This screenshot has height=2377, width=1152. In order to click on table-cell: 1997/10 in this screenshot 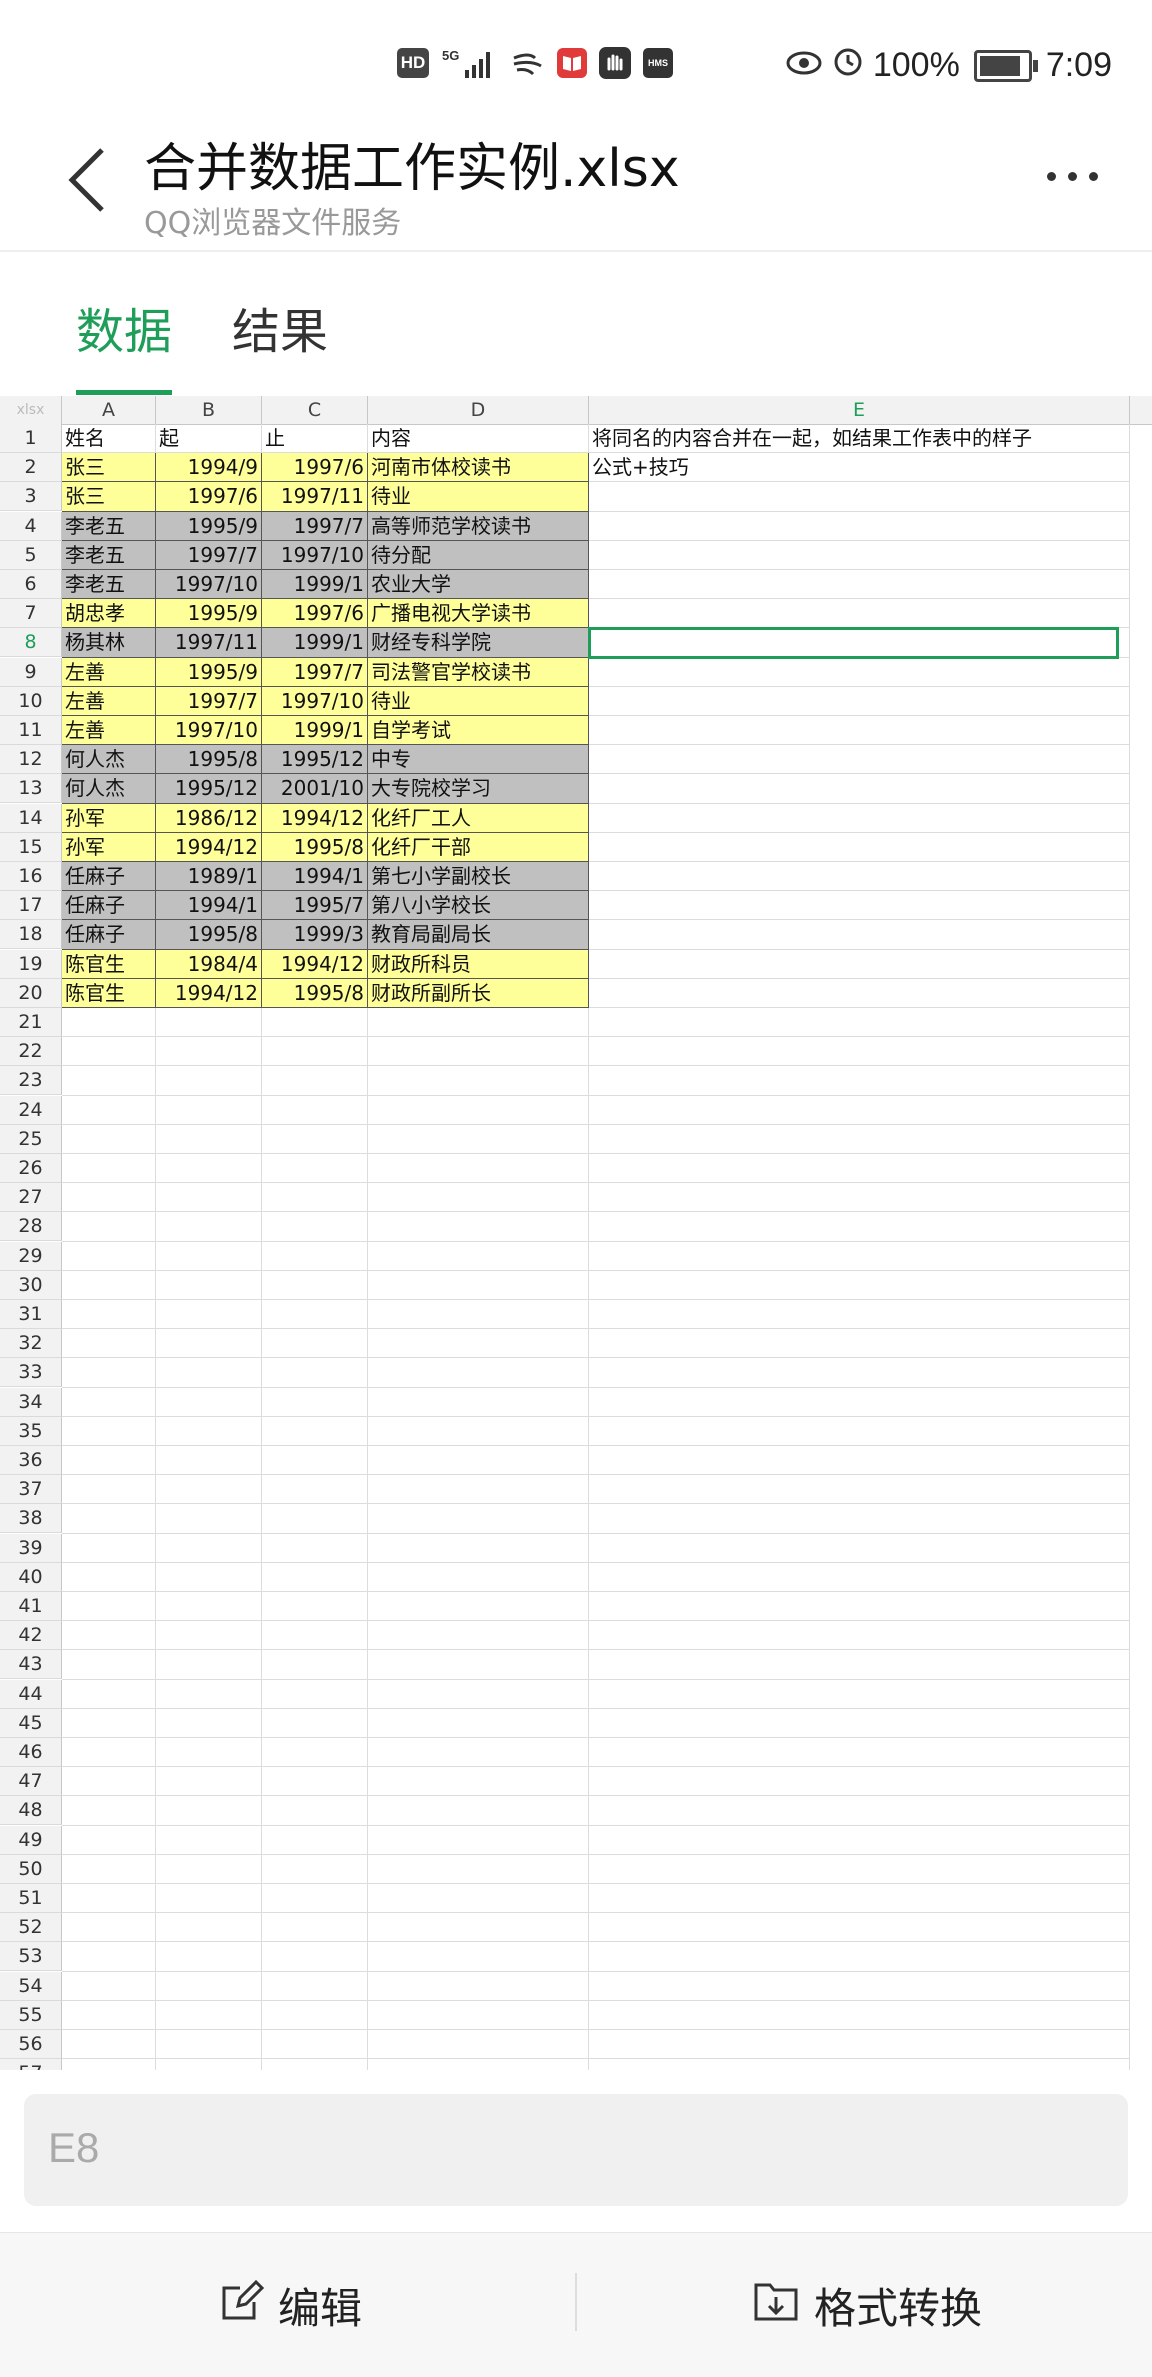, I will do `click(209, 585)`.